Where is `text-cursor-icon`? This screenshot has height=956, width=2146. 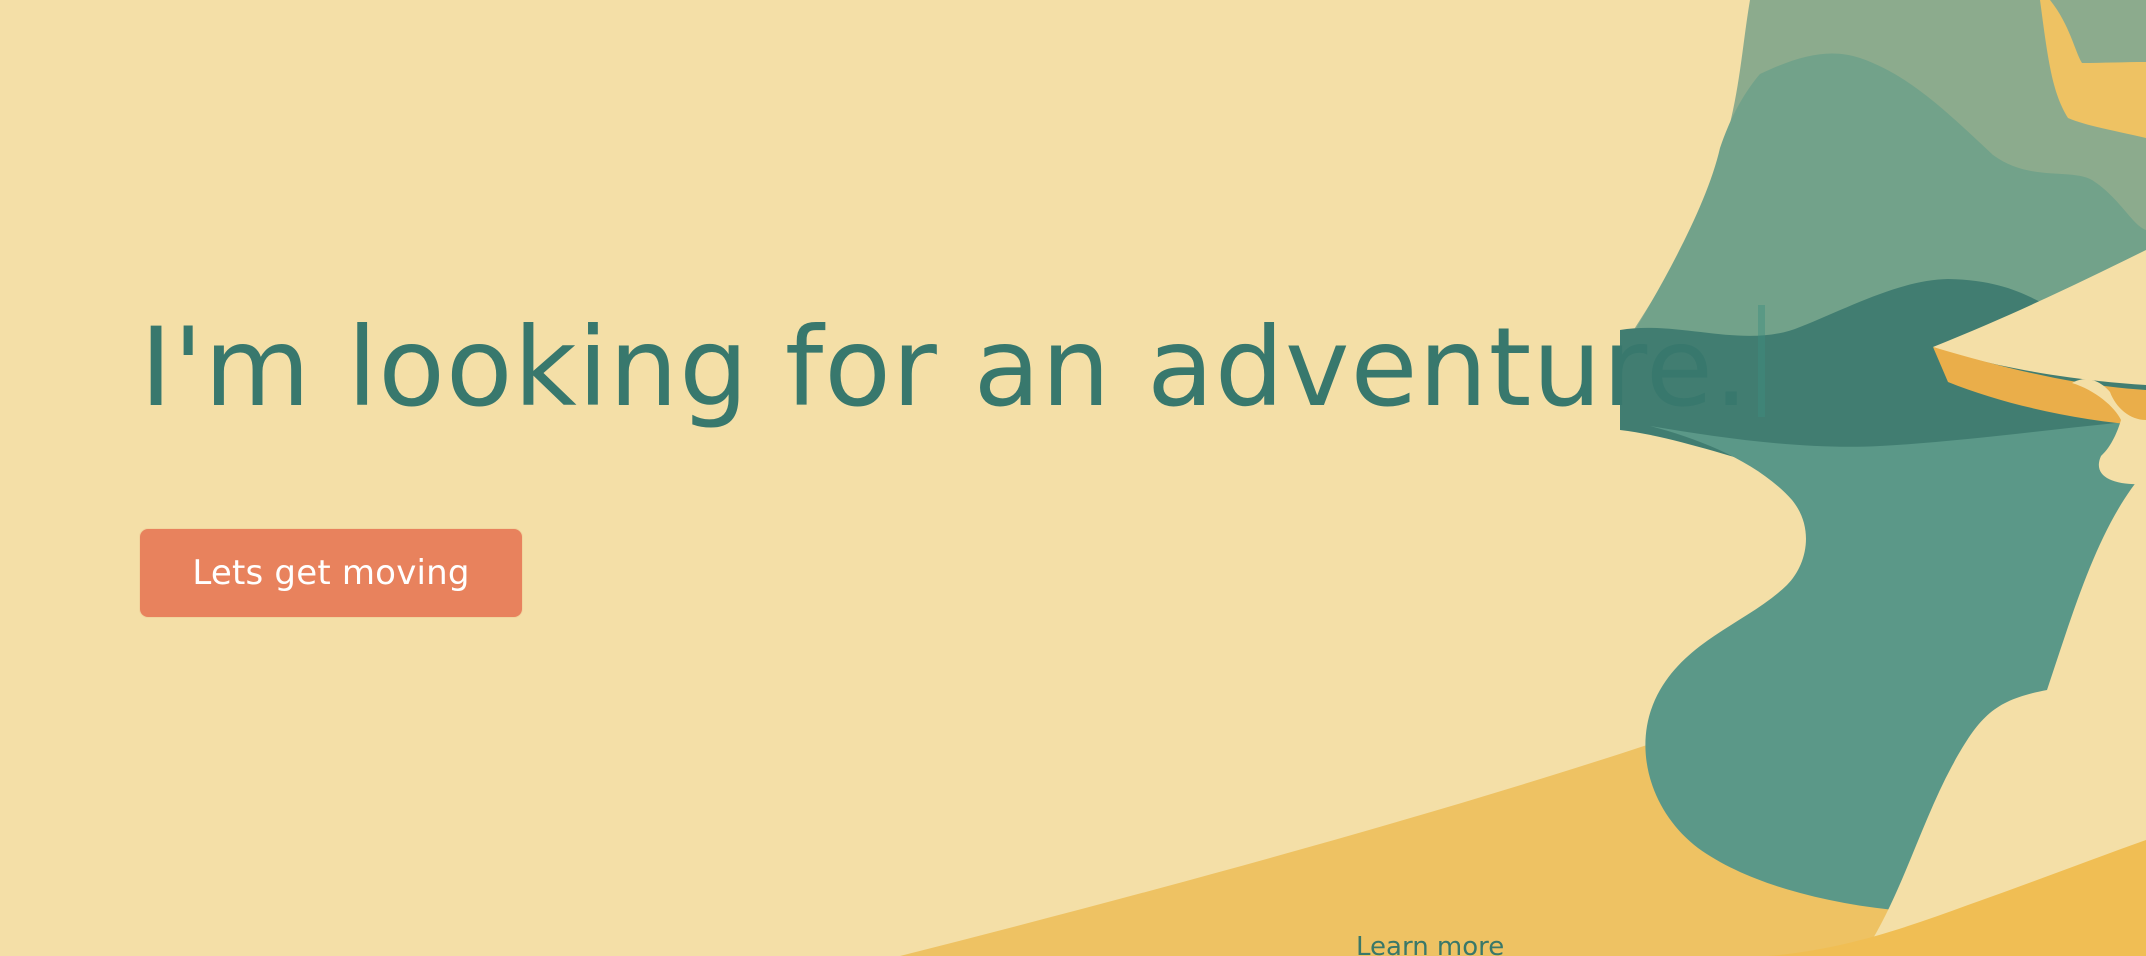 text-cursor-icon is located at coordinates (1761, 361).